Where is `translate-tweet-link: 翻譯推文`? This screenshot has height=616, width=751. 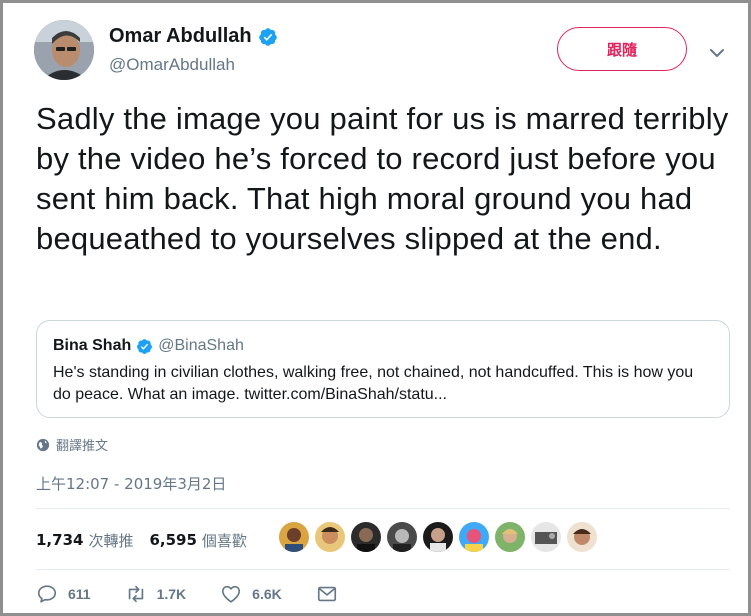 translate-tweet-link: 翻譯推文 is located at coordinates (72, 444).